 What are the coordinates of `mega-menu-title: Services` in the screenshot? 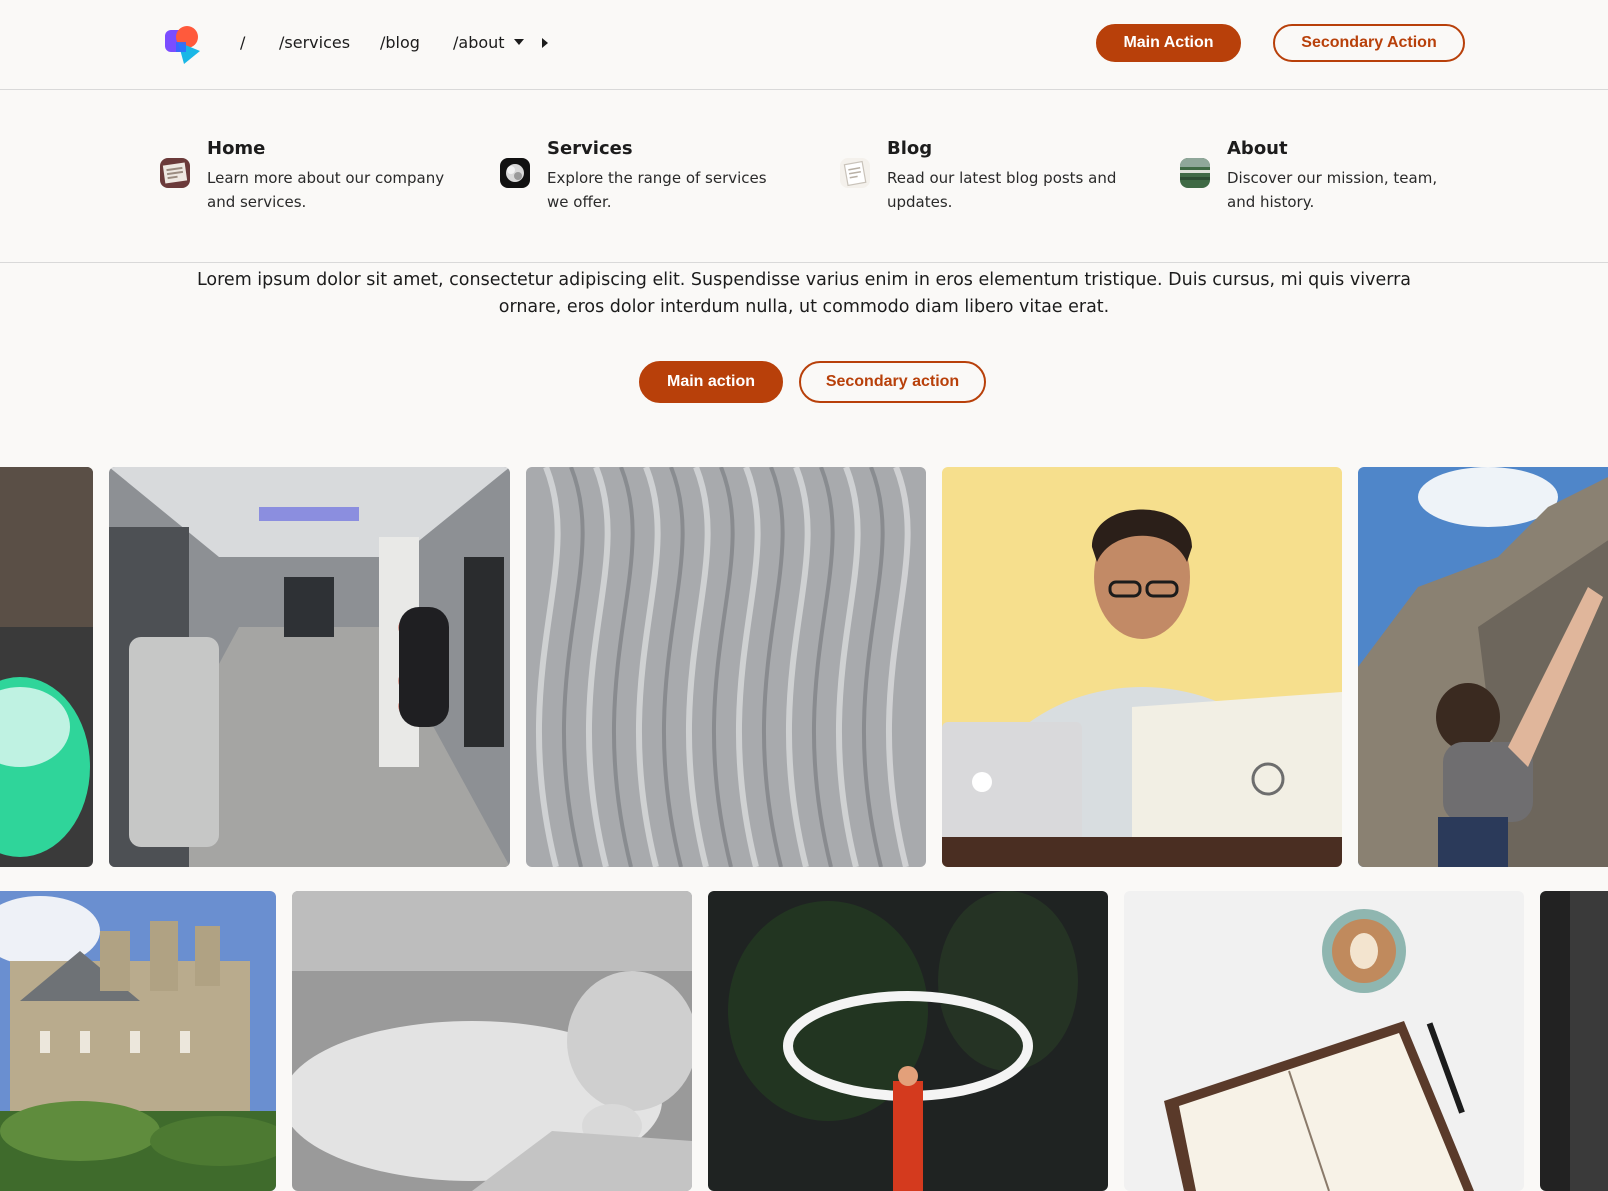 It's located at (590, 148).